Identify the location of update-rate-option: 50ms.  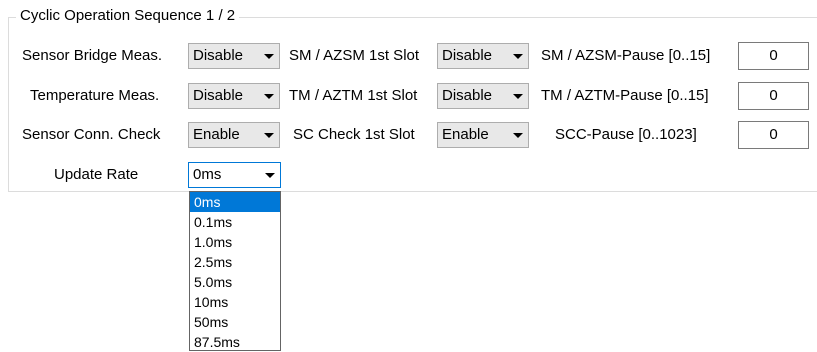
(235, 322).